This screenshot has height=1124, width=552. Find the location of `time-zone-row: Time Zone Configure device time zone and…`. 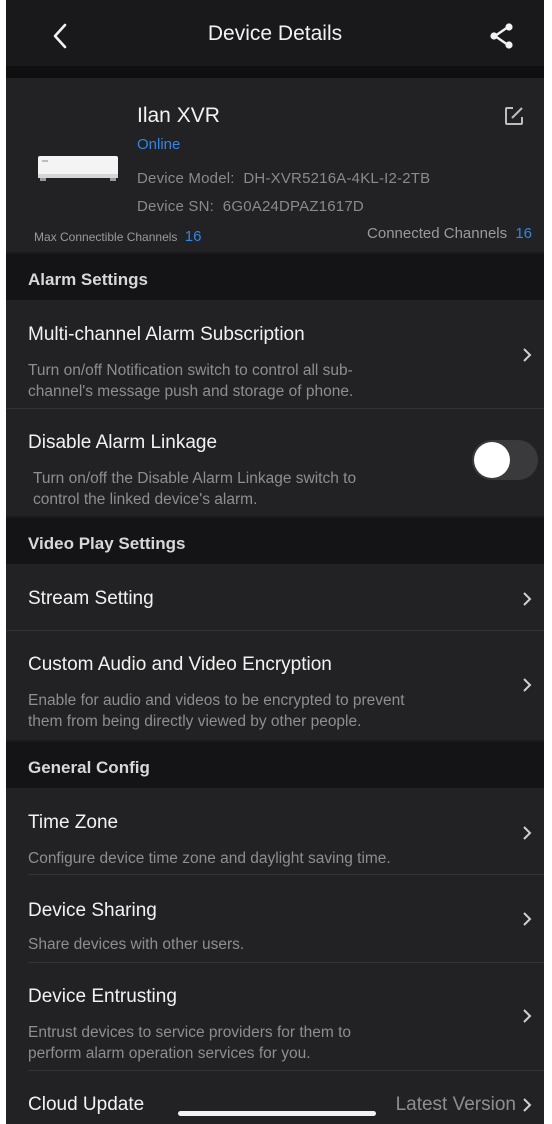

time-zone-row: Time Zone Configure device time zone and… is located at coordinates (275, 831).